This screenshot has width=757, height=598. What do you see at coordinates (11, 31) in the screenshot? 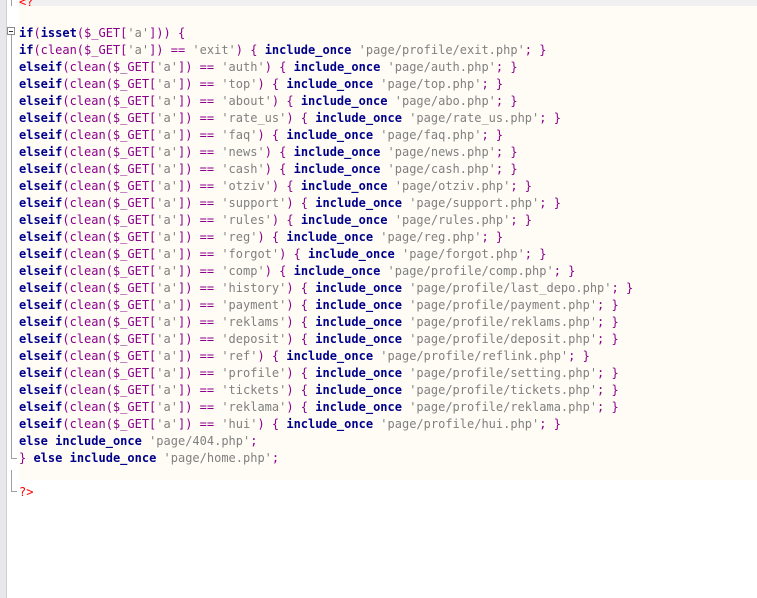
I see `fold-toggle-icon` at bounding box center [11, 31].